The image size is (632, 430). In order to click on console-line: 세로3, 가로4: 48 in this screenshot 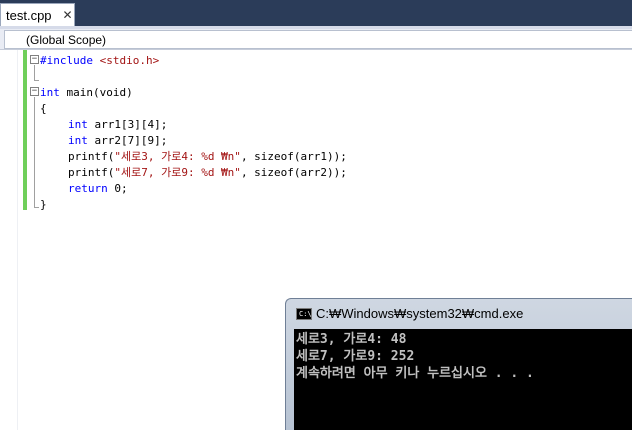, I will do `click(351, 339)`.